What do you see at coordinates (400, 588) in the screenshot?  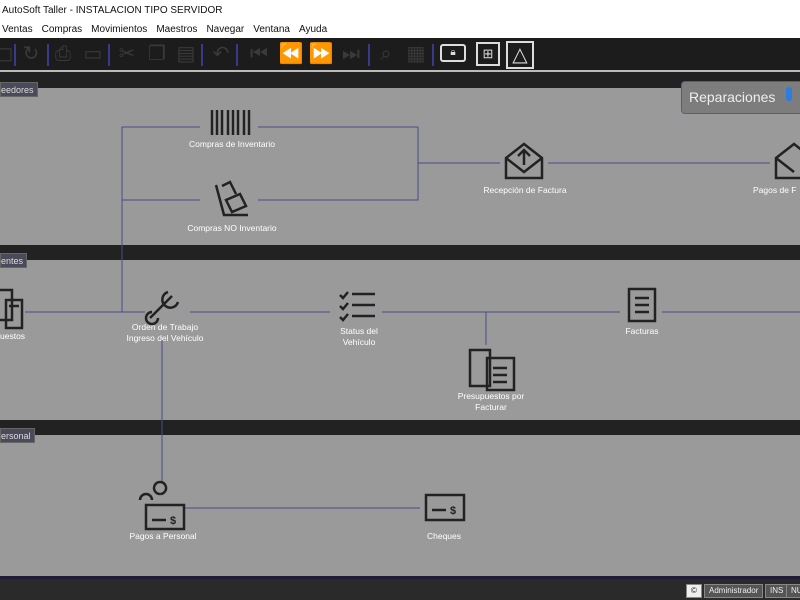 I see `status-bar: © Administrador INS NUM` at bounding box center [400, 588].